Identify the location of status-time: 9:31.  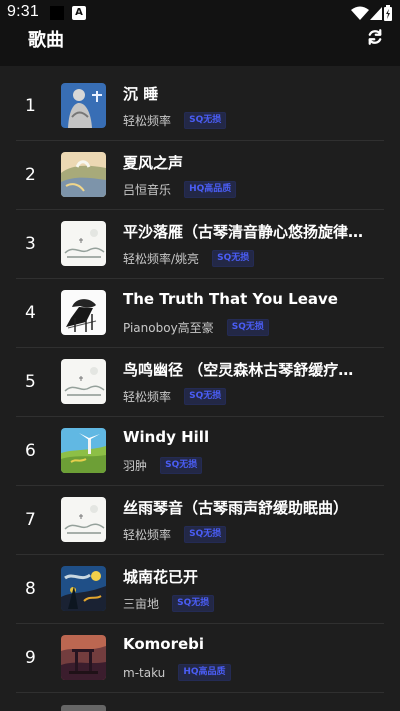
(23, 11).